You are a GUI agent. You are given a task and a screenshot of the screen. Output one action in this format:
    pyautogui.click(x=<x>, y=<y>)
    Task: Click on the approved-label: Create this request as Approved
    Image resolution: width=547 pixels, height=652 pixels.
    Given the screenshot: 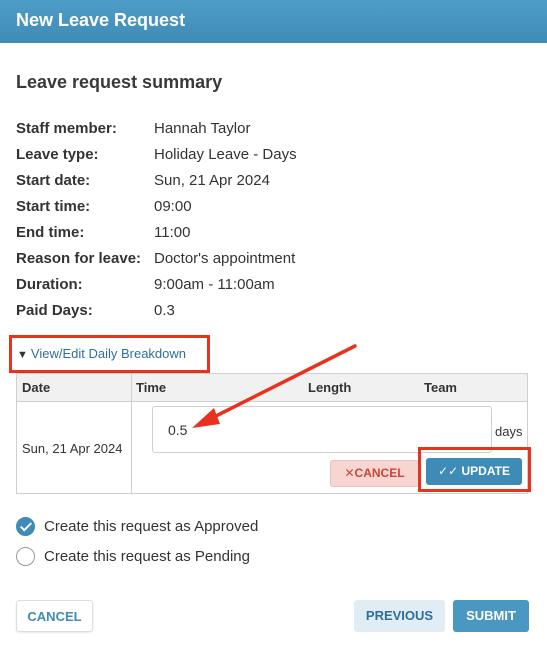 What is the action you would take?
    pyautogui.click(x=151, y=526)
    